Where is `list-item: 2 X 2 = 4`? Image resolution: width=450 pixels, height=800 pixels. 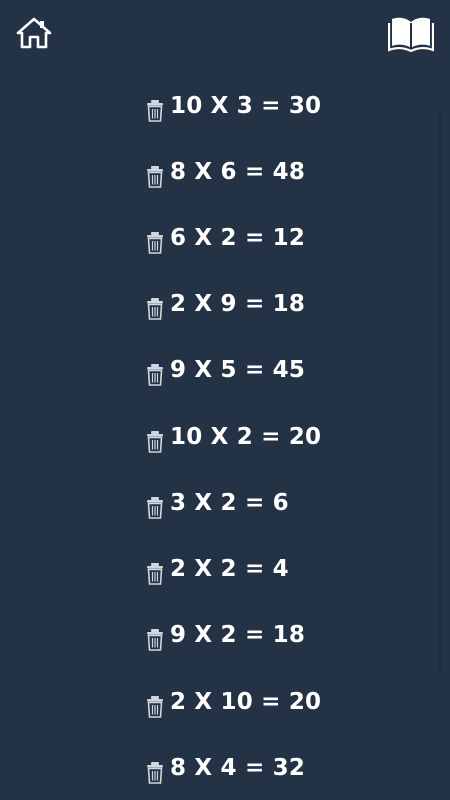
list-item: 2 X 2 = 4 is located at coordinates (217, 569).